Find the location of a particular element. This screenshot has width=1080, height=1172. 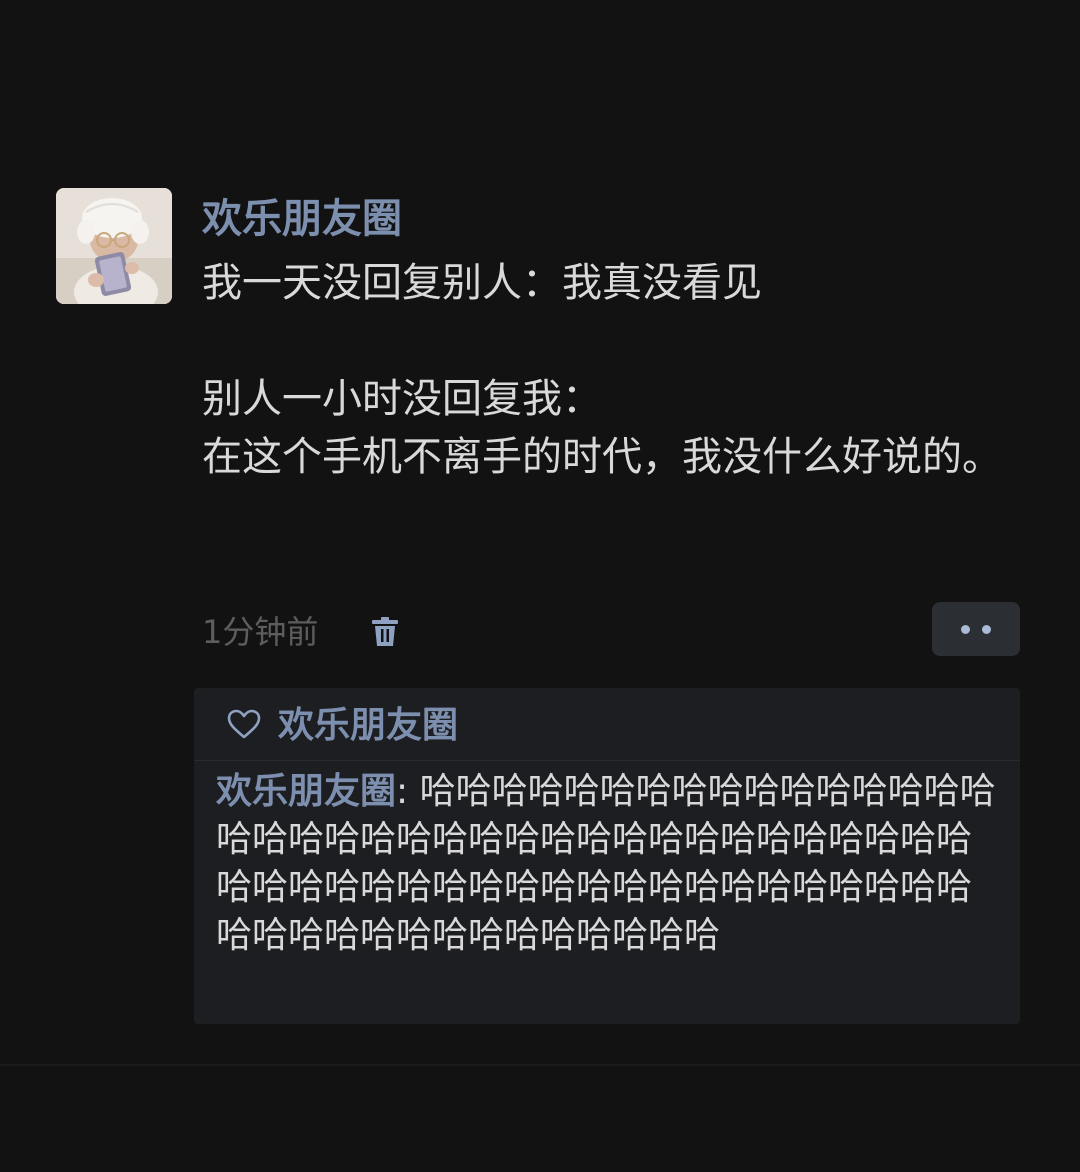

like-user-name: 欢乐朋友圈 is located at coordinates (368, 726).